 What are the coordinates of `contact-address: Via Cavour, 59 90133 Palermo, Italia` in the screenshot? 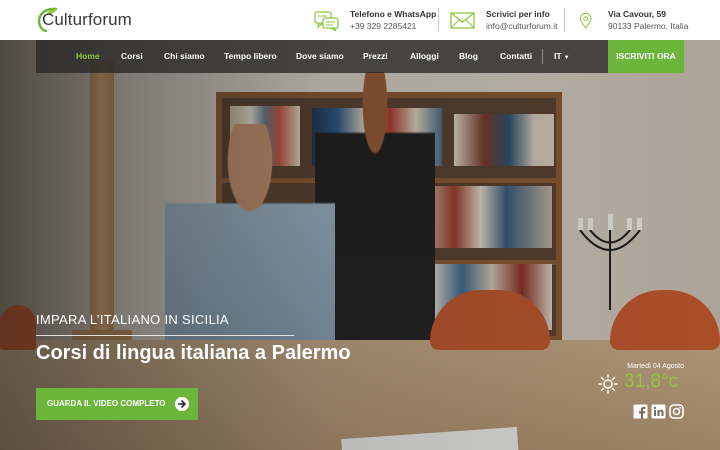 It's located at (633, 22).